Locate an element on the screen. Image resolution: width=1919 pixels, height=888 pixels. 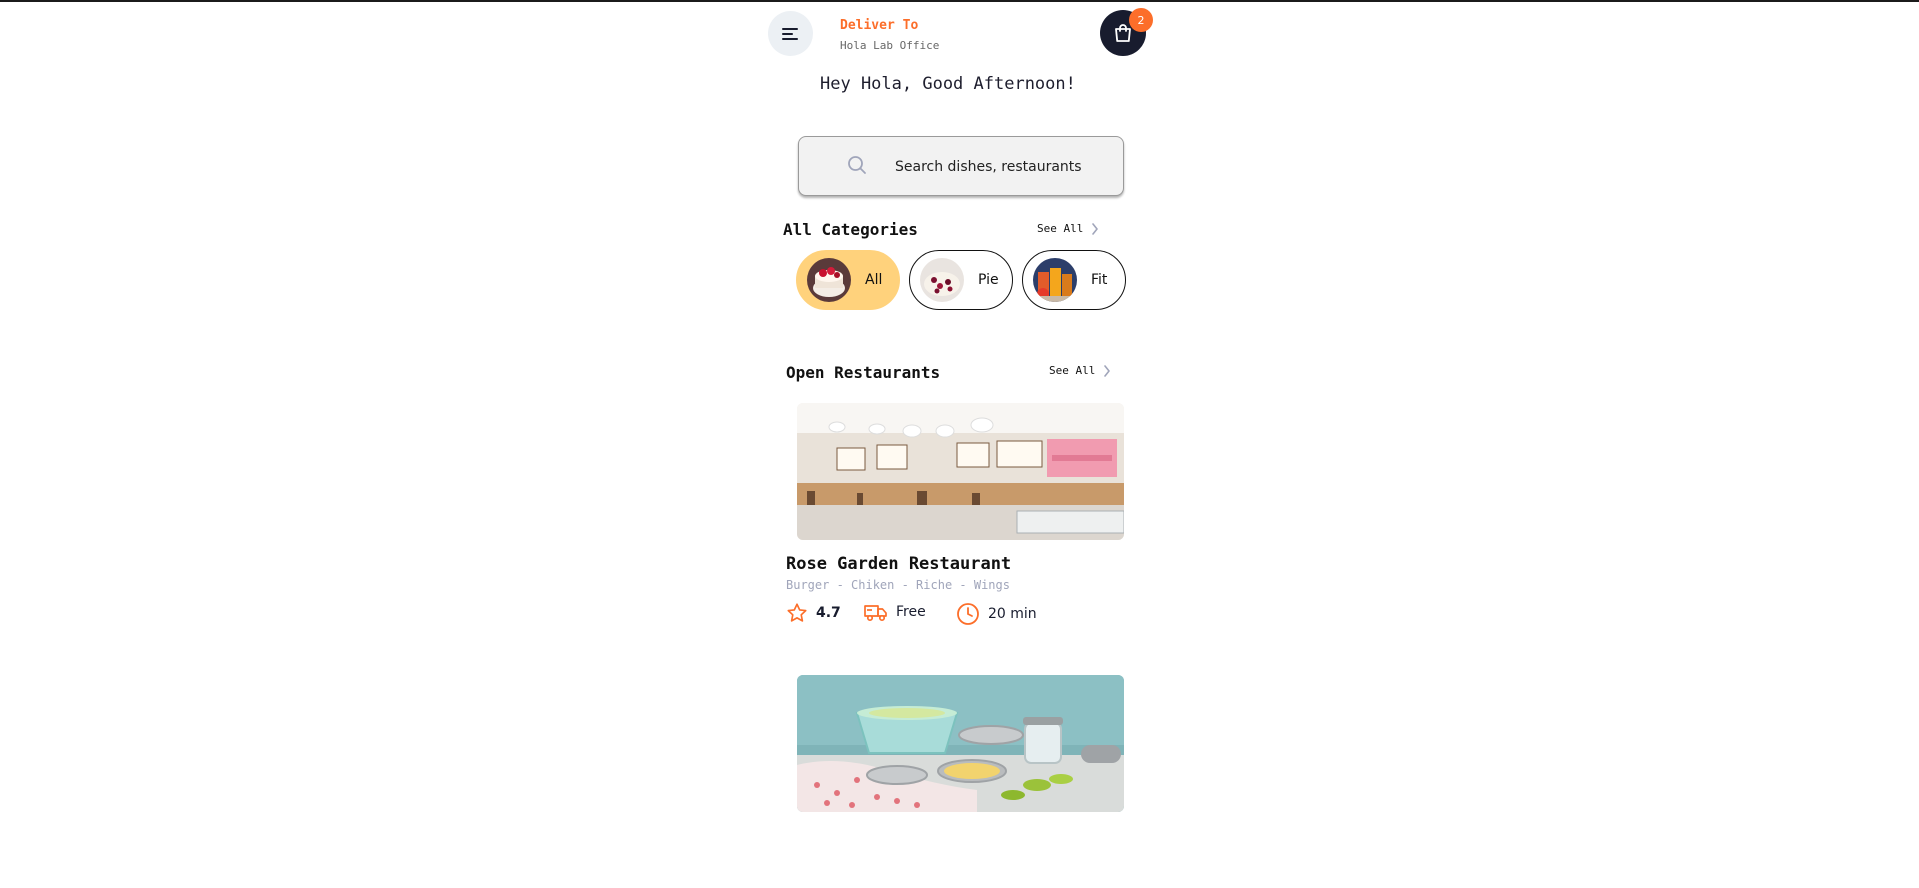
menu-icon is located at coordinates (789, 33).